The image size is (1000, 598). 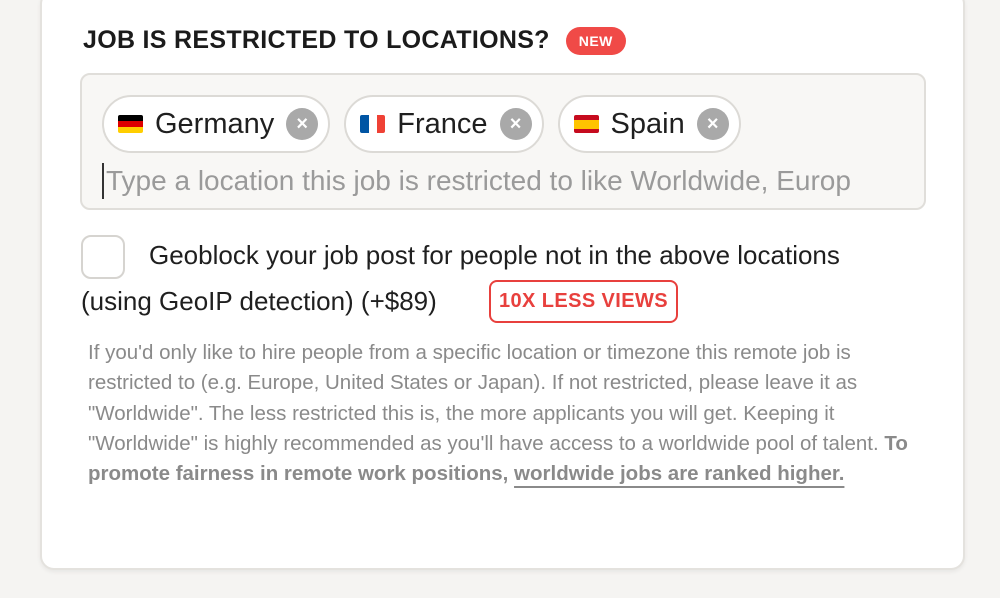 What do you see at coordinates (505, 181) in the screenshot?
I see `location-search-input` at bounding box center [505, 181].